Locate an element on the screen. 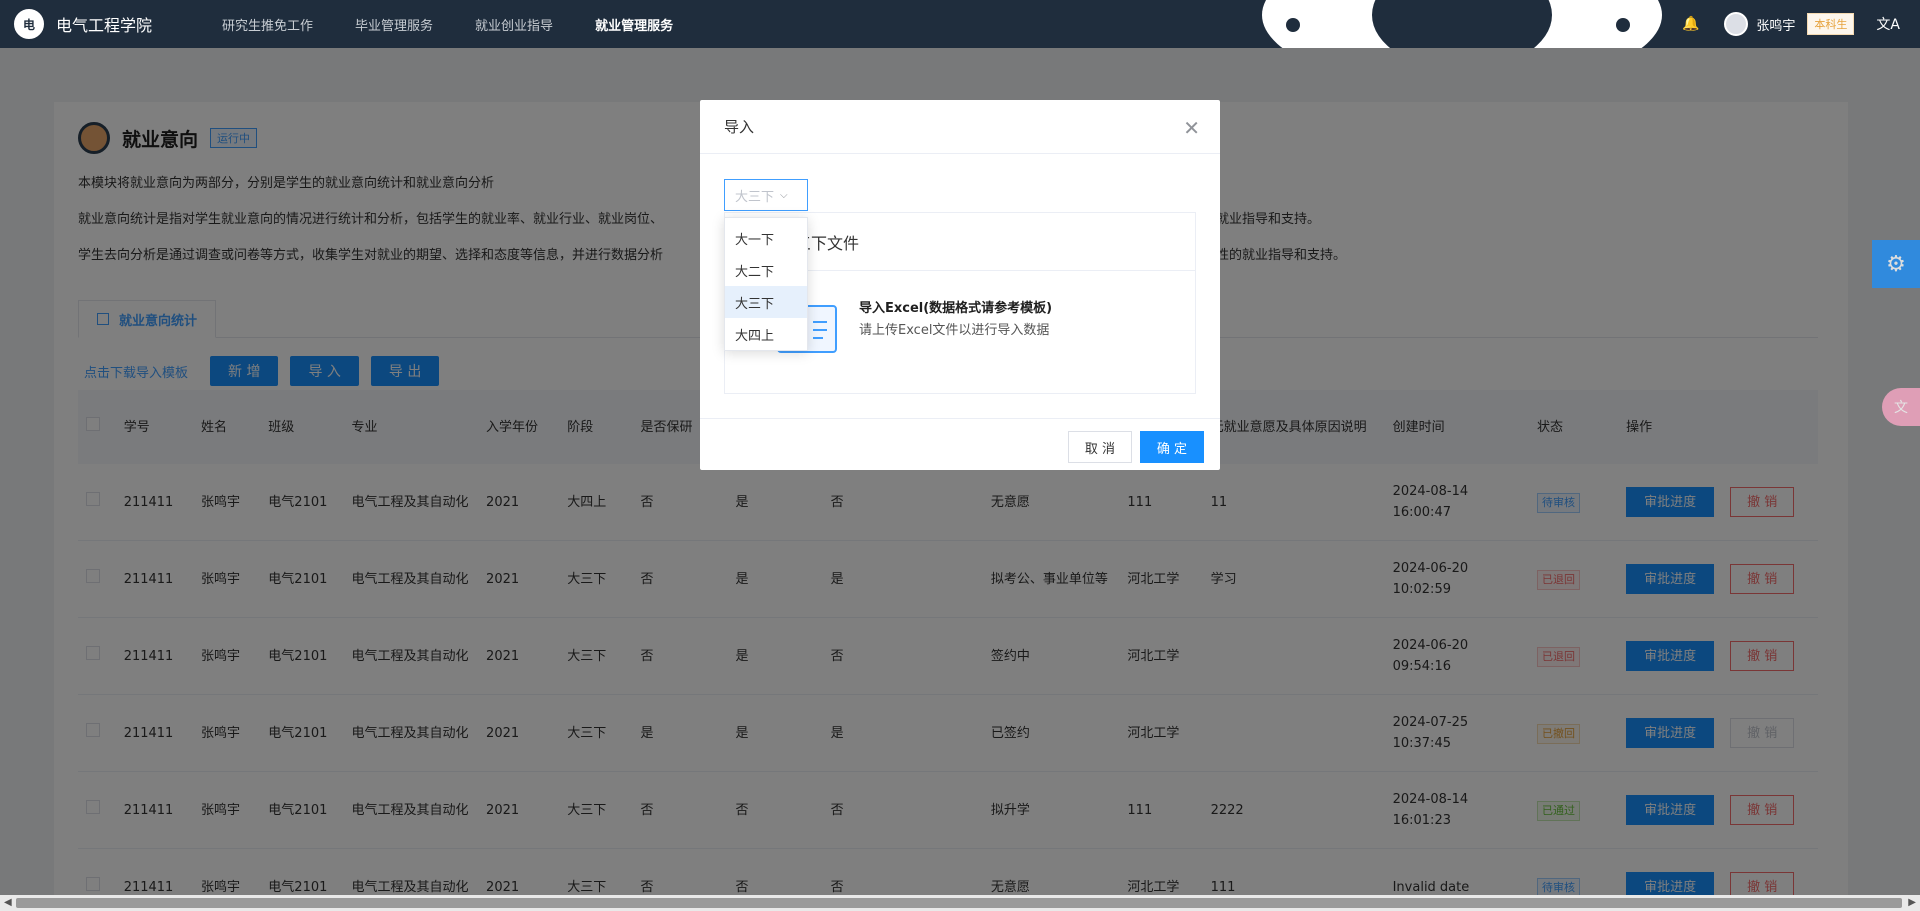 Image resolution: width=1920 pixels, height=911 pixels. nav-item-career-guidance: 就业创业指导 is located at coordinates (514, 24).